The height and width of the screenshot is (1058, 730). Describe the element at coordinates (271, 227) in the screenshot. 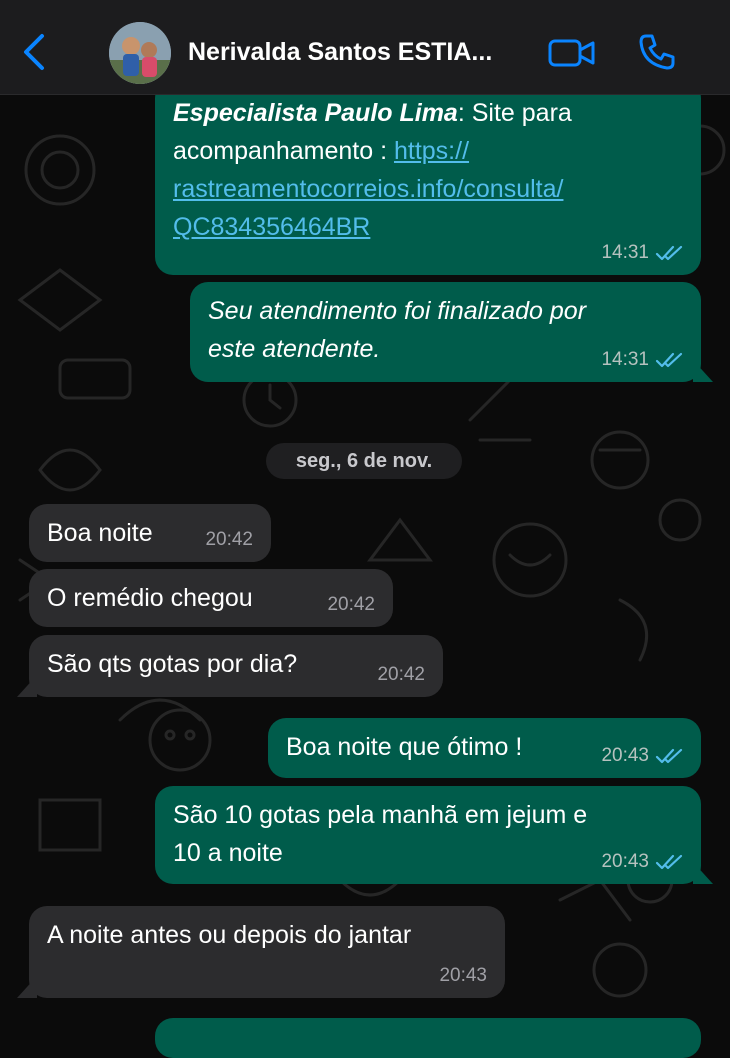

I see `tracking-link: QC834356464BR` at that location.